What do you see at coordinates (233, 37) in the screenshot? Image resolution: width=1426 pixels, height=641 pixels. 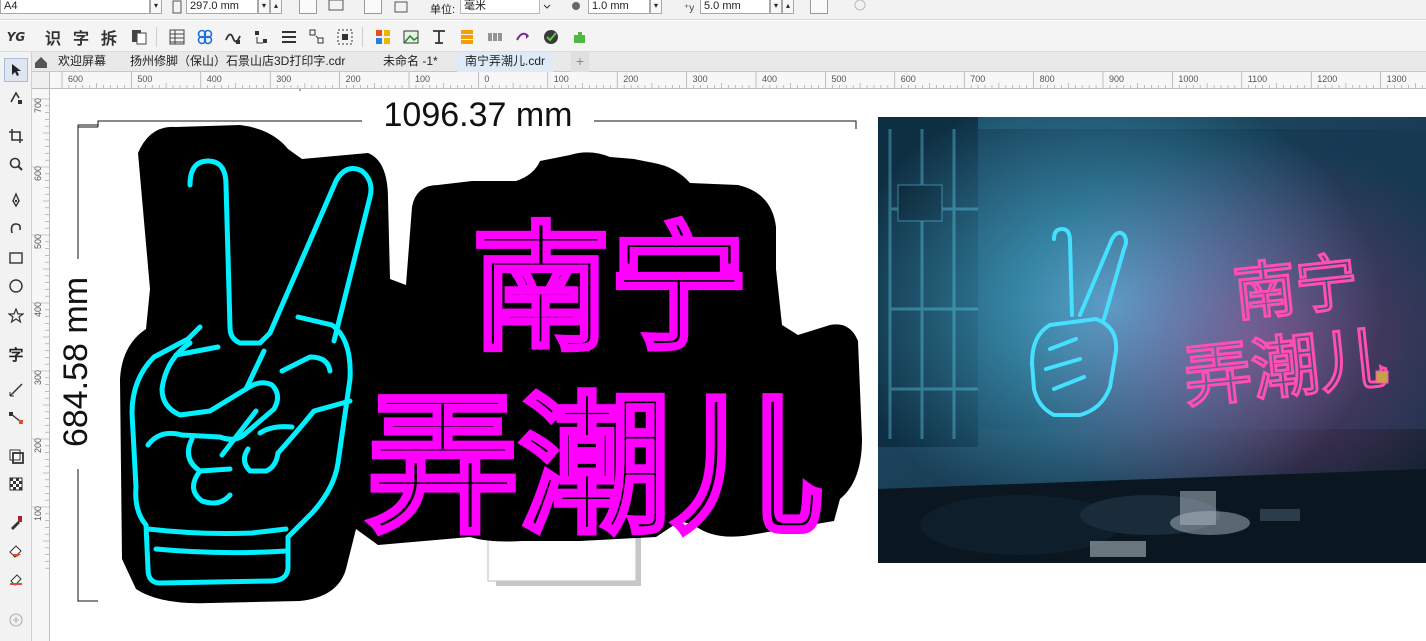 I see `curve-tool-icon` at bounding box center [233, 37].